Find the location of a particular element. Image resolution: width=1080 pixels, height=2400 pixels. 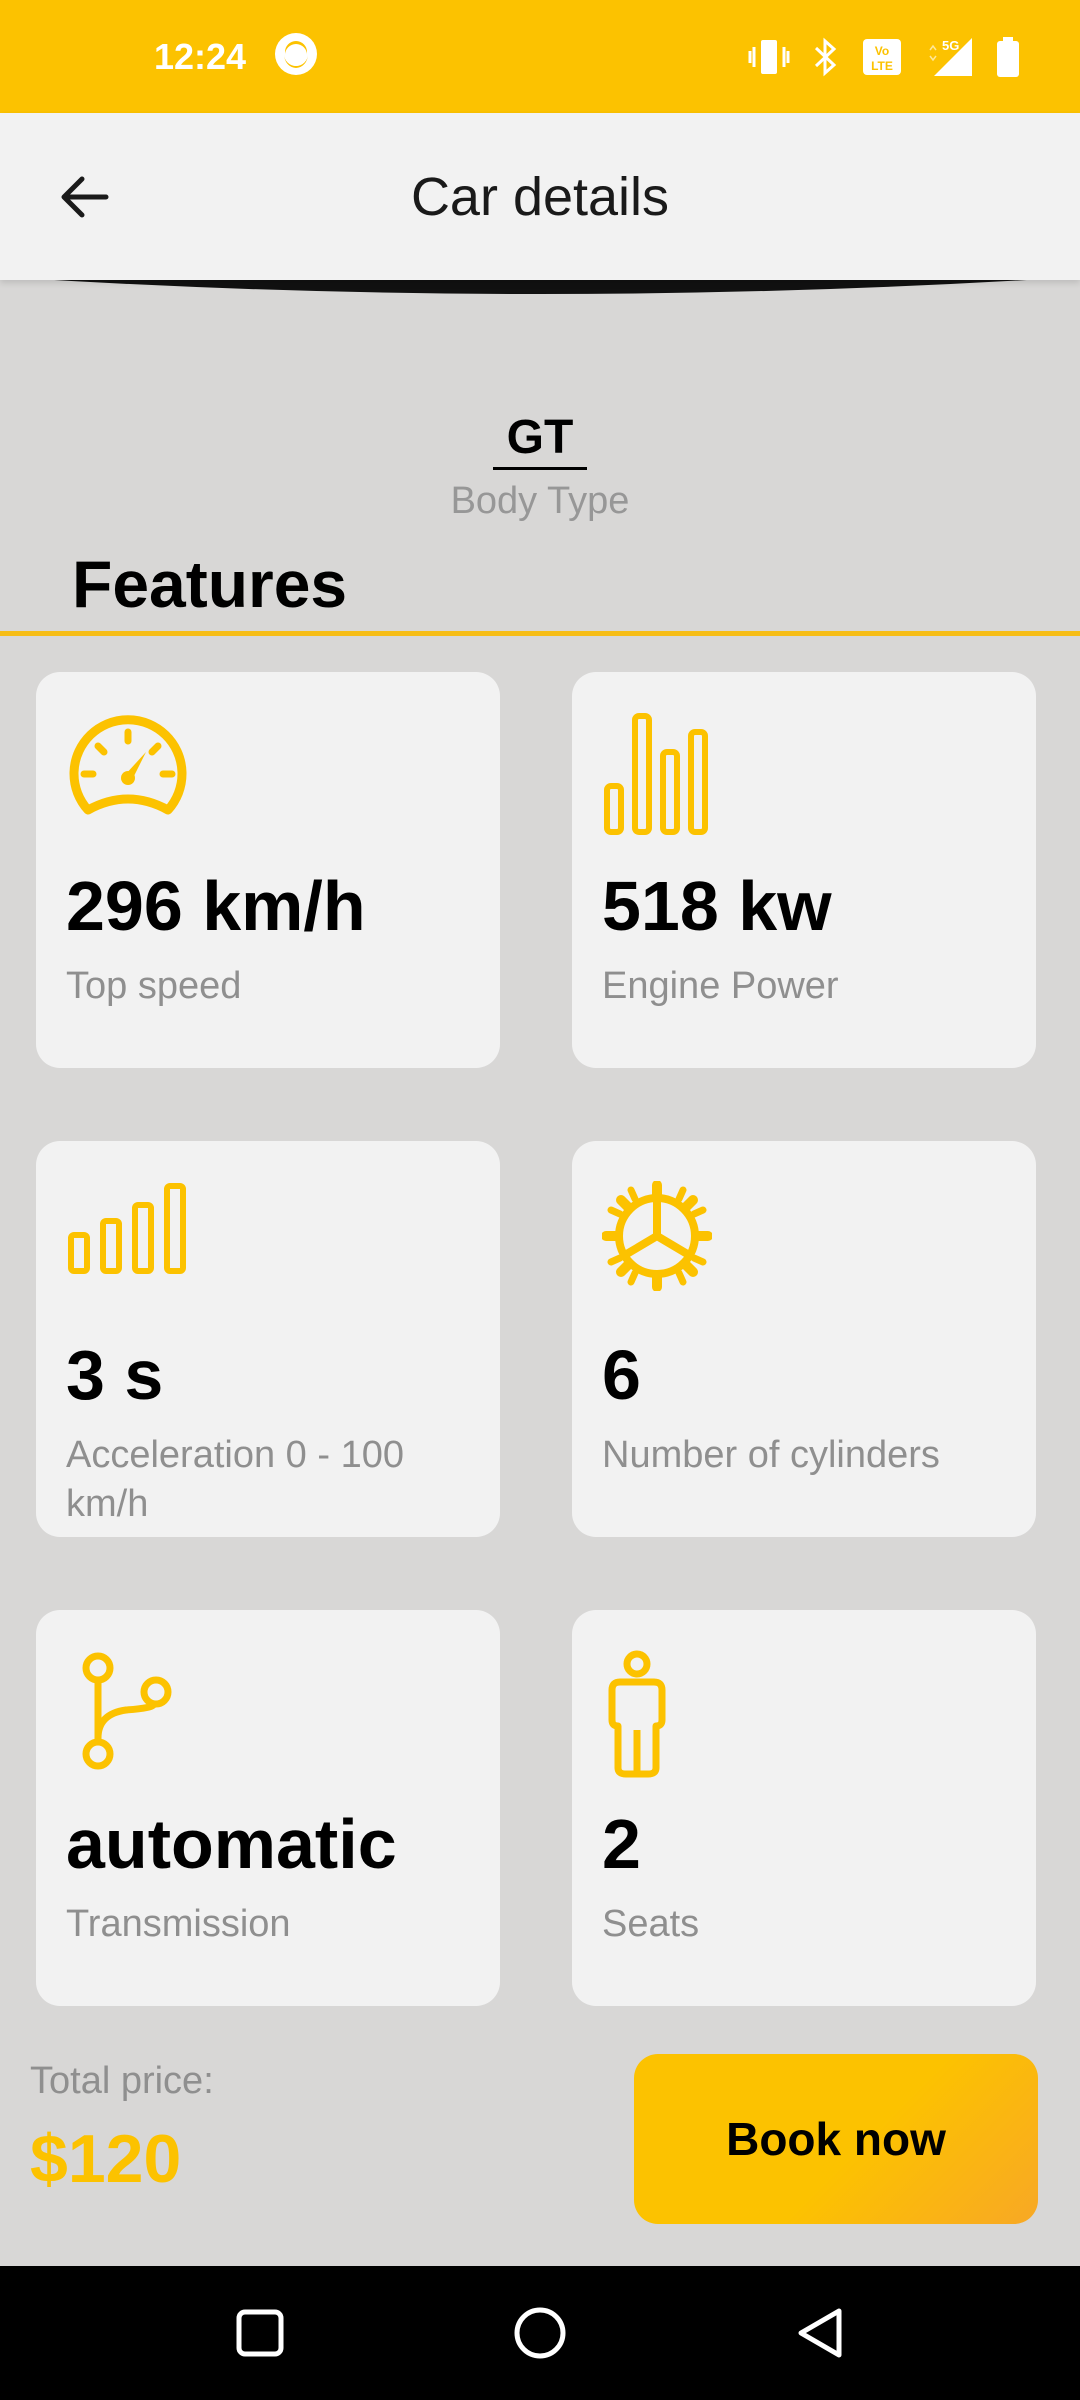

home-button is located at coordinates (540, 2333).